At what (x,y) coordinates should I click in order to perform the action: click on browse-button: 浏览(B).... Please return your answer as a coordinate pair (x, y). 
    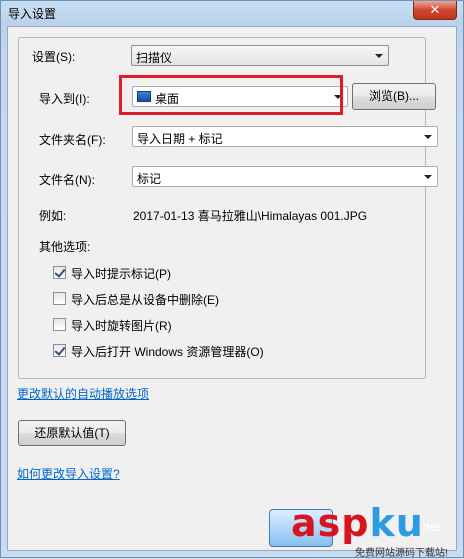
    Looking at the image, I should click on (394, 96).